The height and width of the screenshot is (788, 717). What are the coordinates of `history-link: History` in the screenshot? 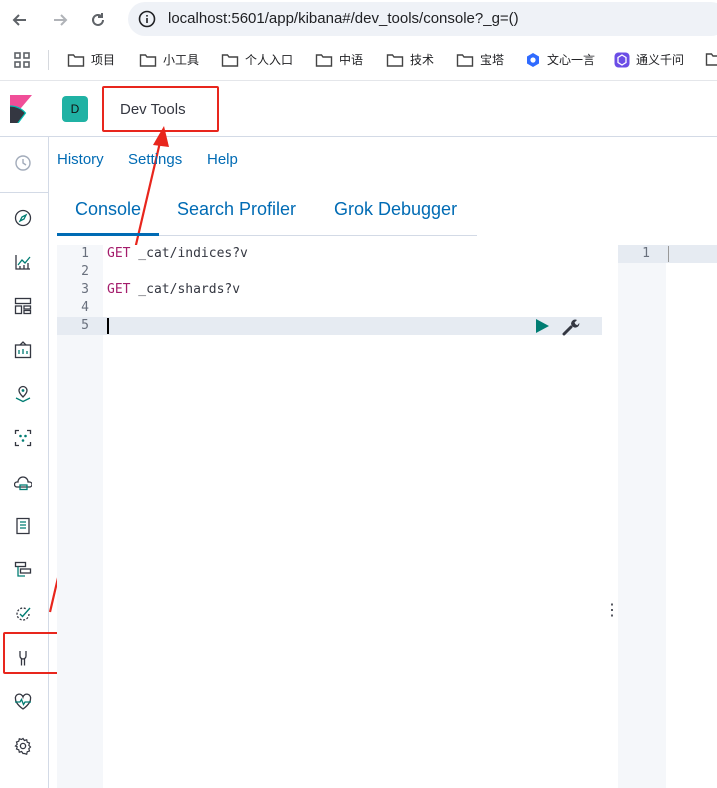 It's located at (80, 159).